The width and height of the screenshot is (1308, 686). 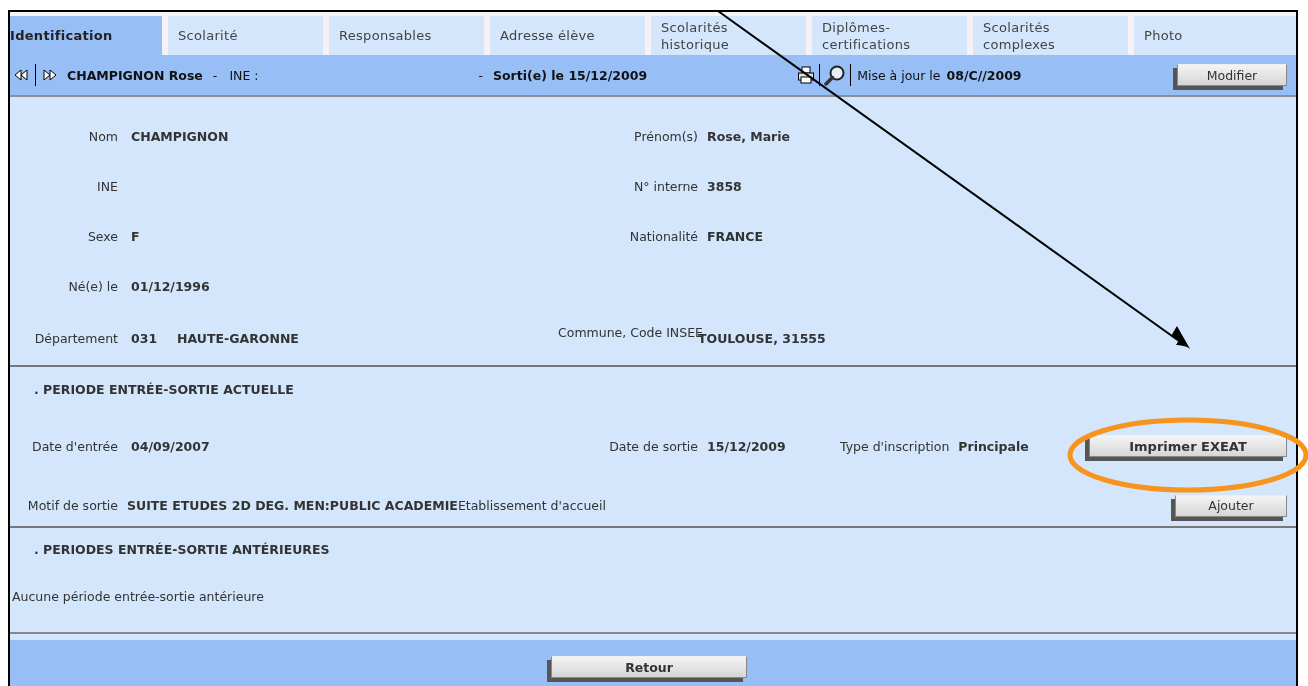 I want to click on tab: Scolarité, so click(x=245, y=35).